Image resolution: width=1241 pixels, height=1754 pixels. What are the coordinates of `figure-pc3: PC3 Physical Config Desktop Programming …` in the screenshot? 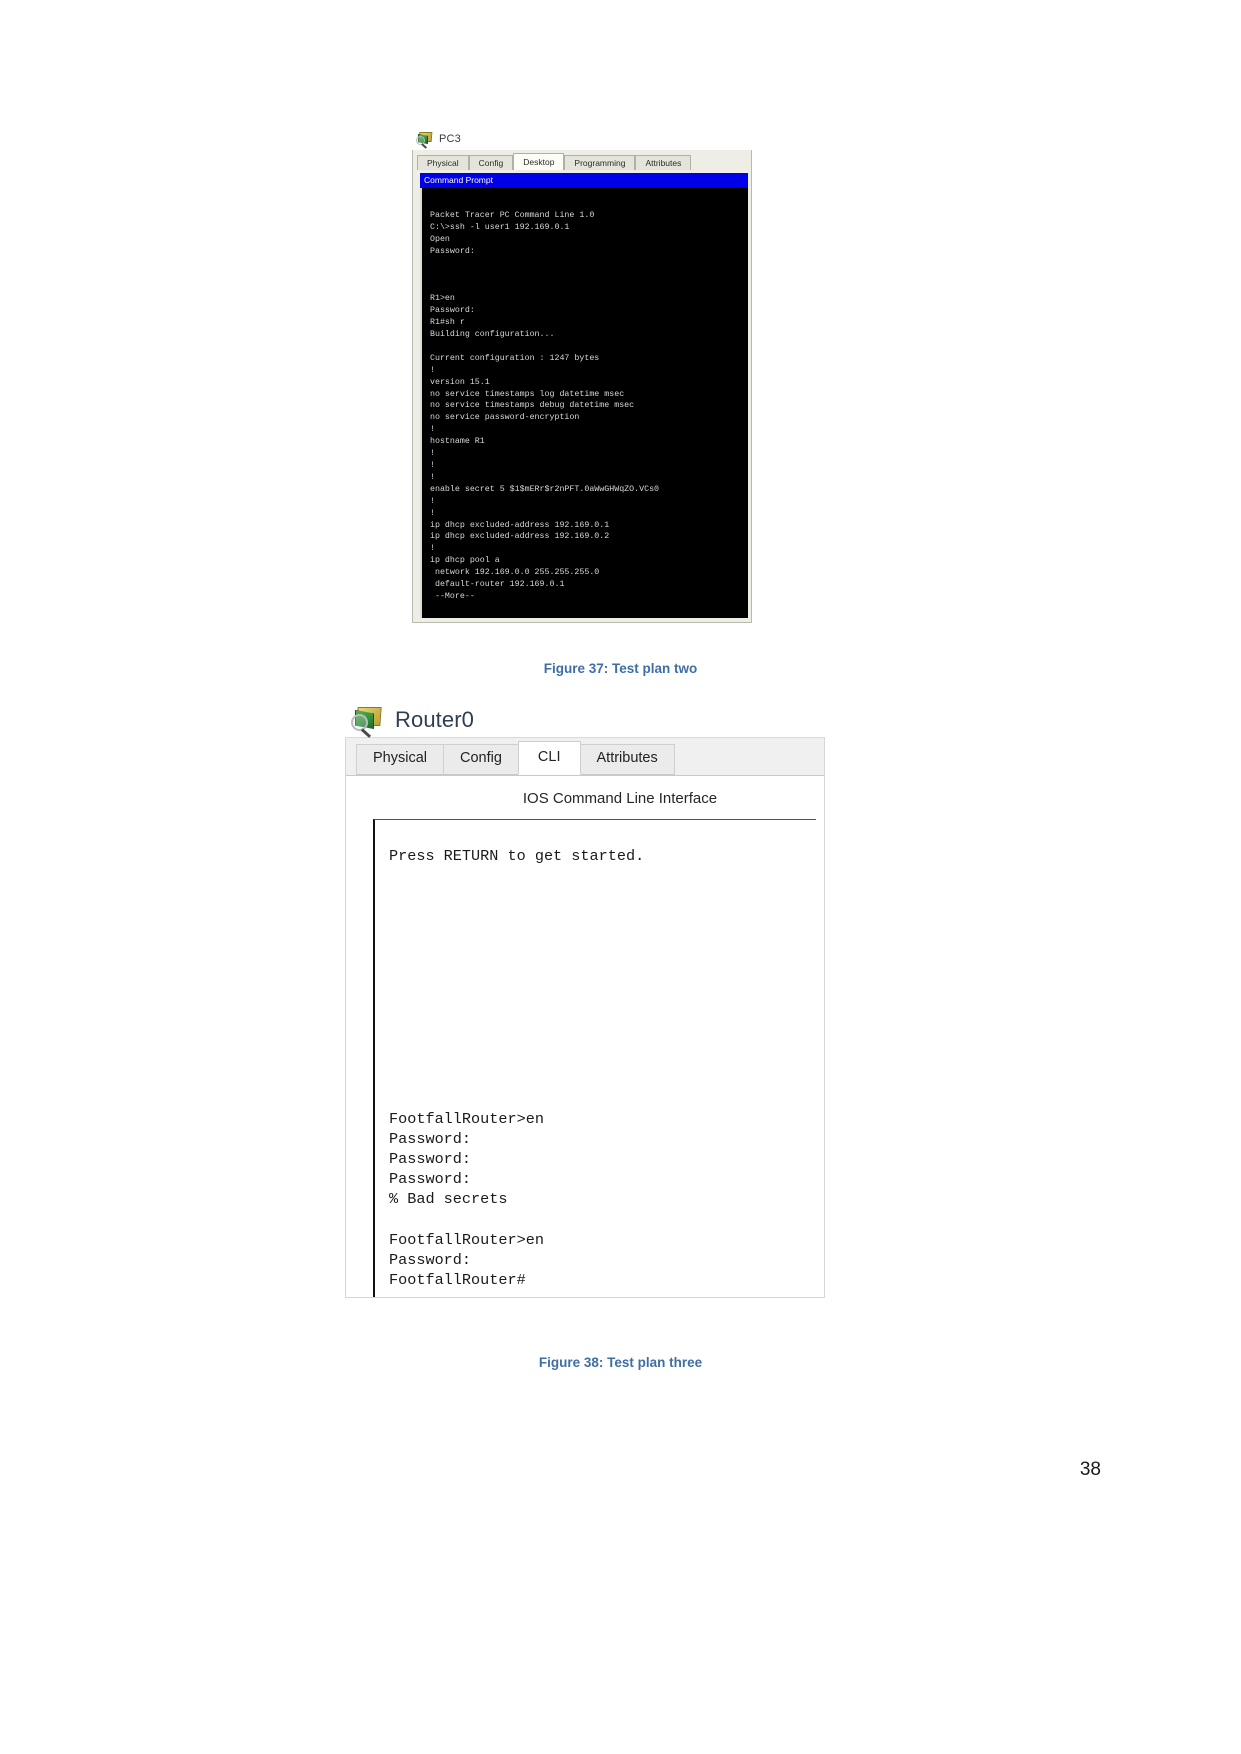 It's located at (582, 376).